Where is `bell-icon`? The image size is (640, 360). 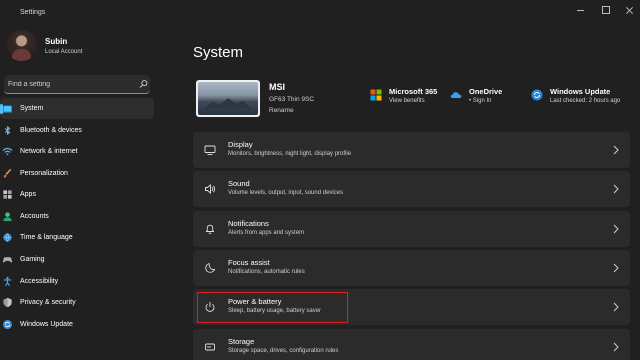 bell-icon is located at coordinates (210, 229).